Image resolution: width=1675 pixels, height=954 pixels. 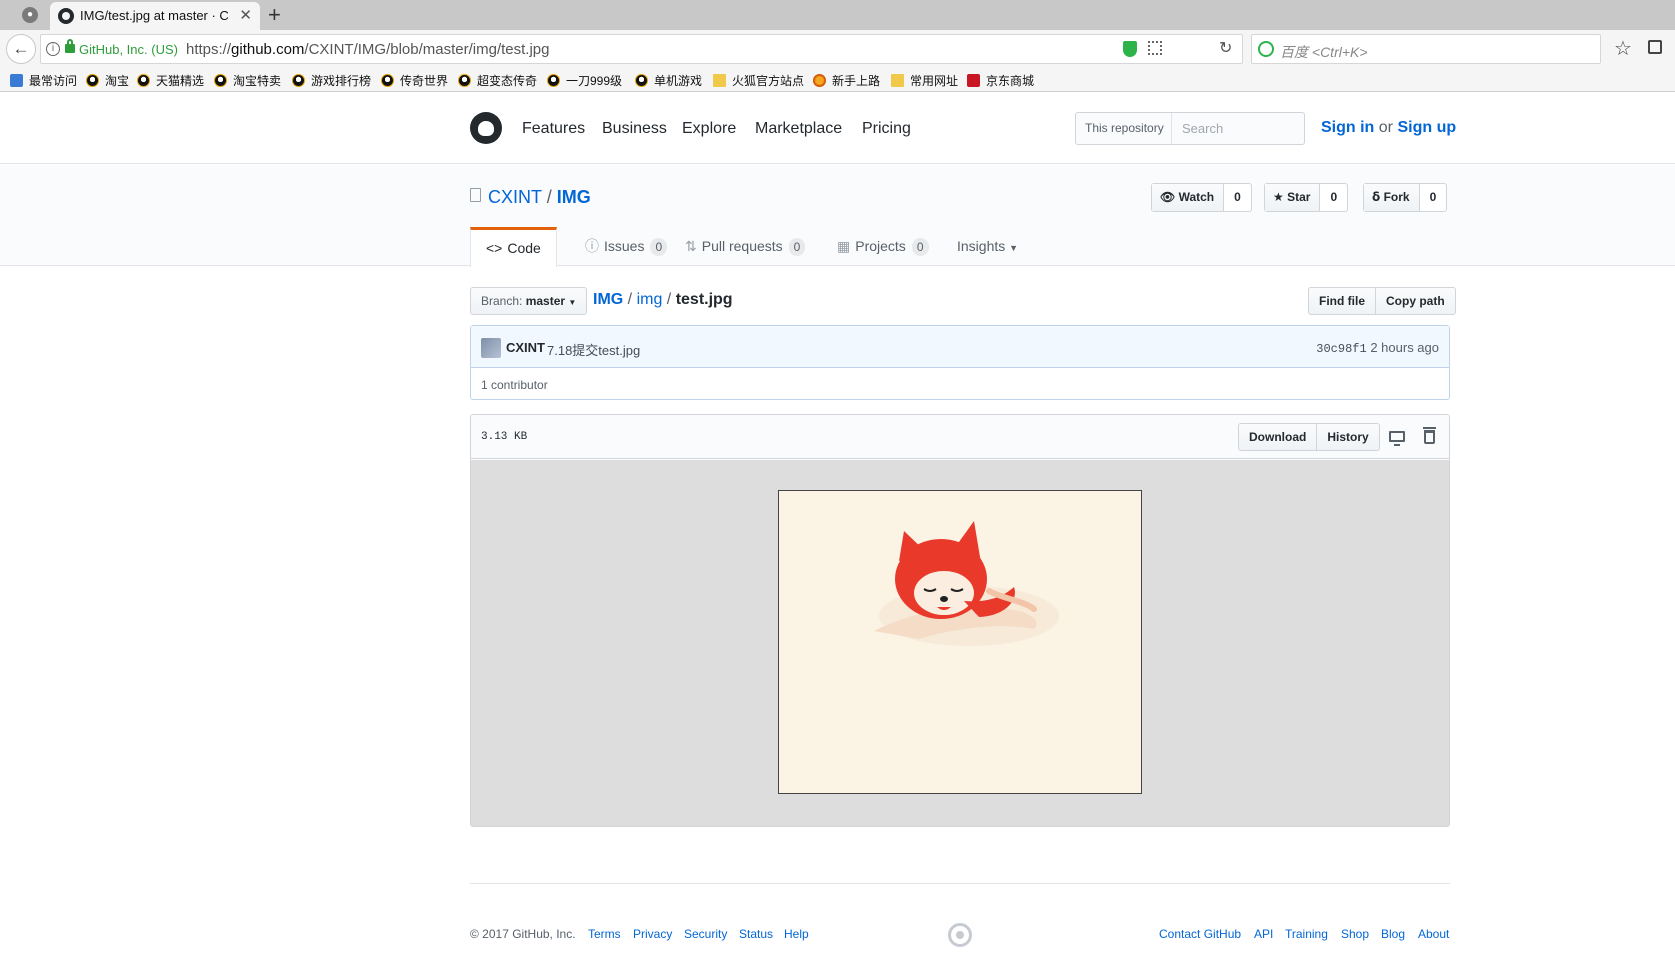 What do you see at coordinates (705, 934) in the screenshot?
I see `footer-link-security: Security` at bounding box center [705, 934].